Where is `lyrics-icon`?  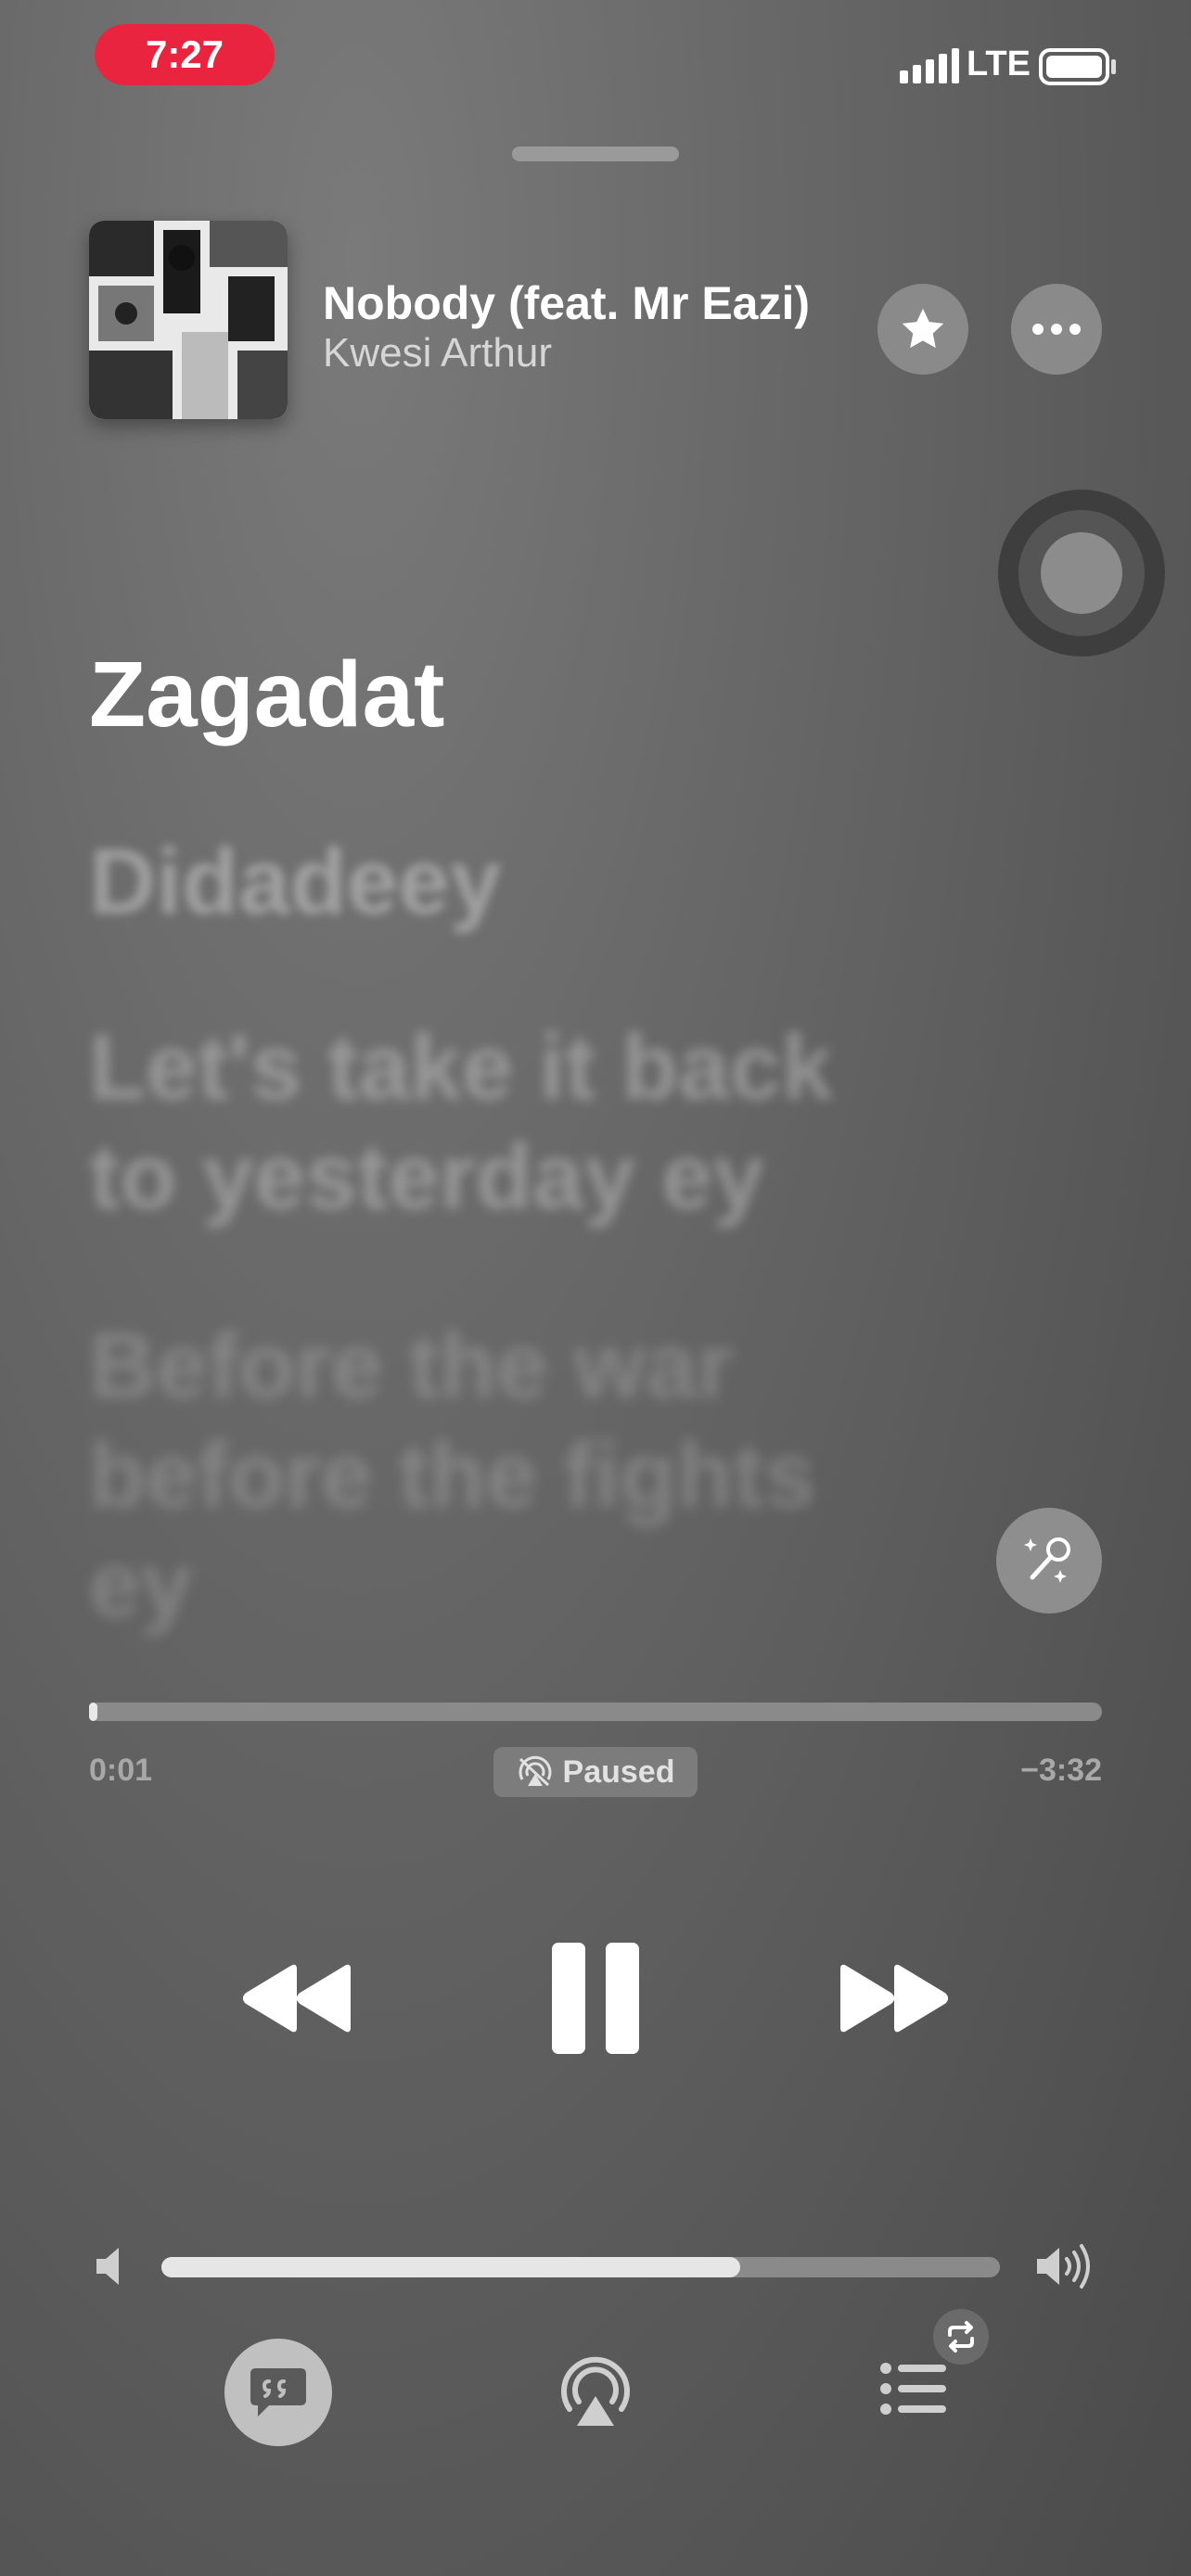
lyrics-icon is located at coordinates (278, 2393).